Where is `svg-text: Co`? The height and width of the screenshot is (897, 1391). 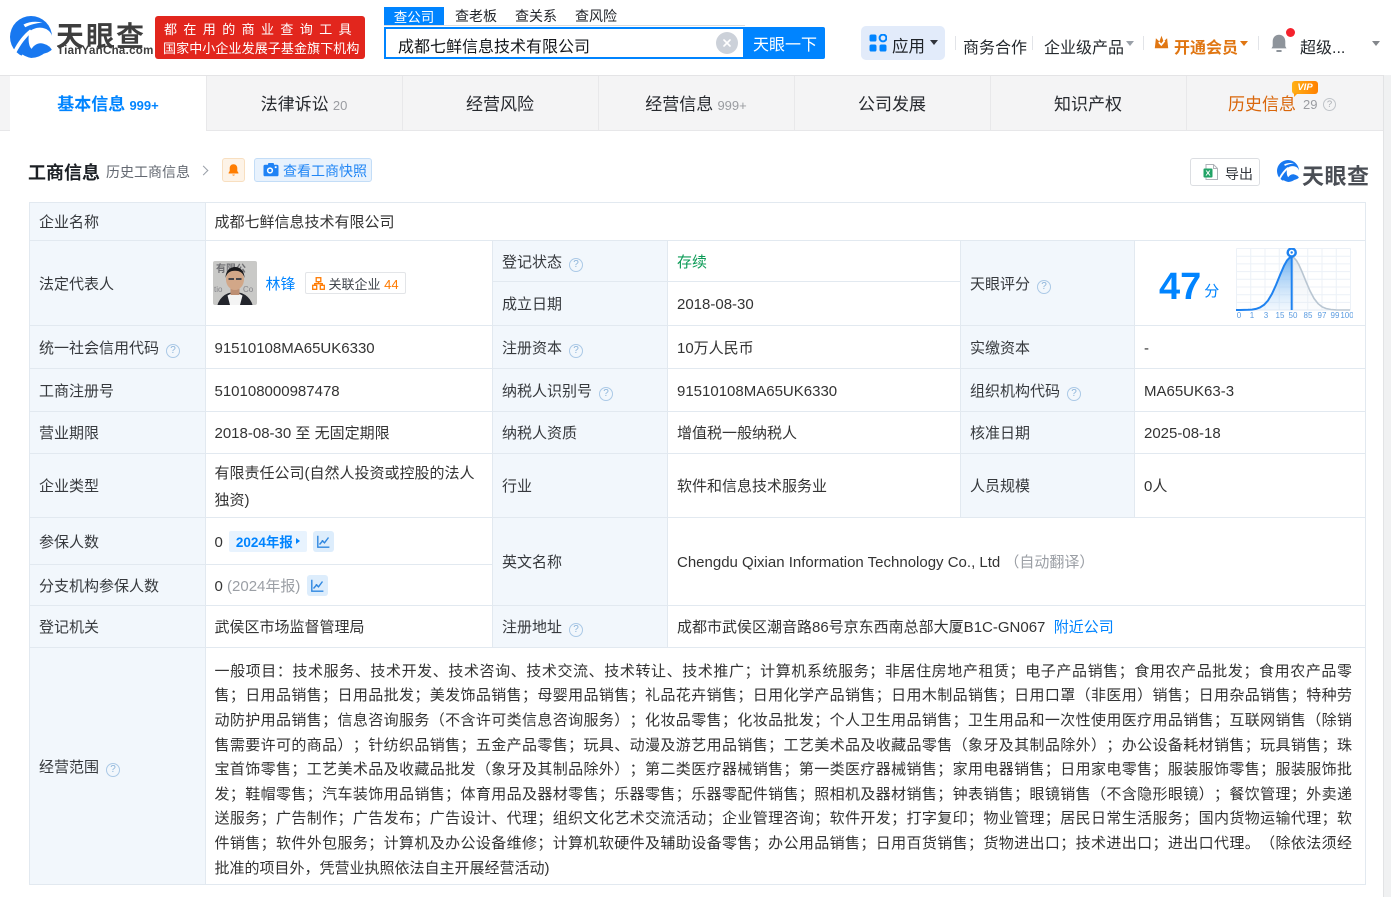 svg-text: Co is located at coordinates (248, 289).